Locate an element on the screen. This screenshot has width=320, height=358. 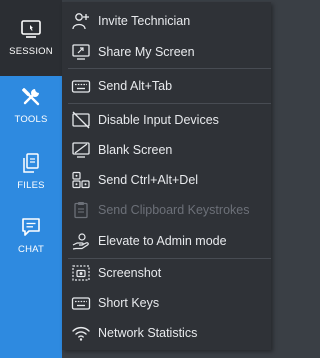
menu-item-disable-input-devices: Disable Input Devices is located at coordinates (166, 120).